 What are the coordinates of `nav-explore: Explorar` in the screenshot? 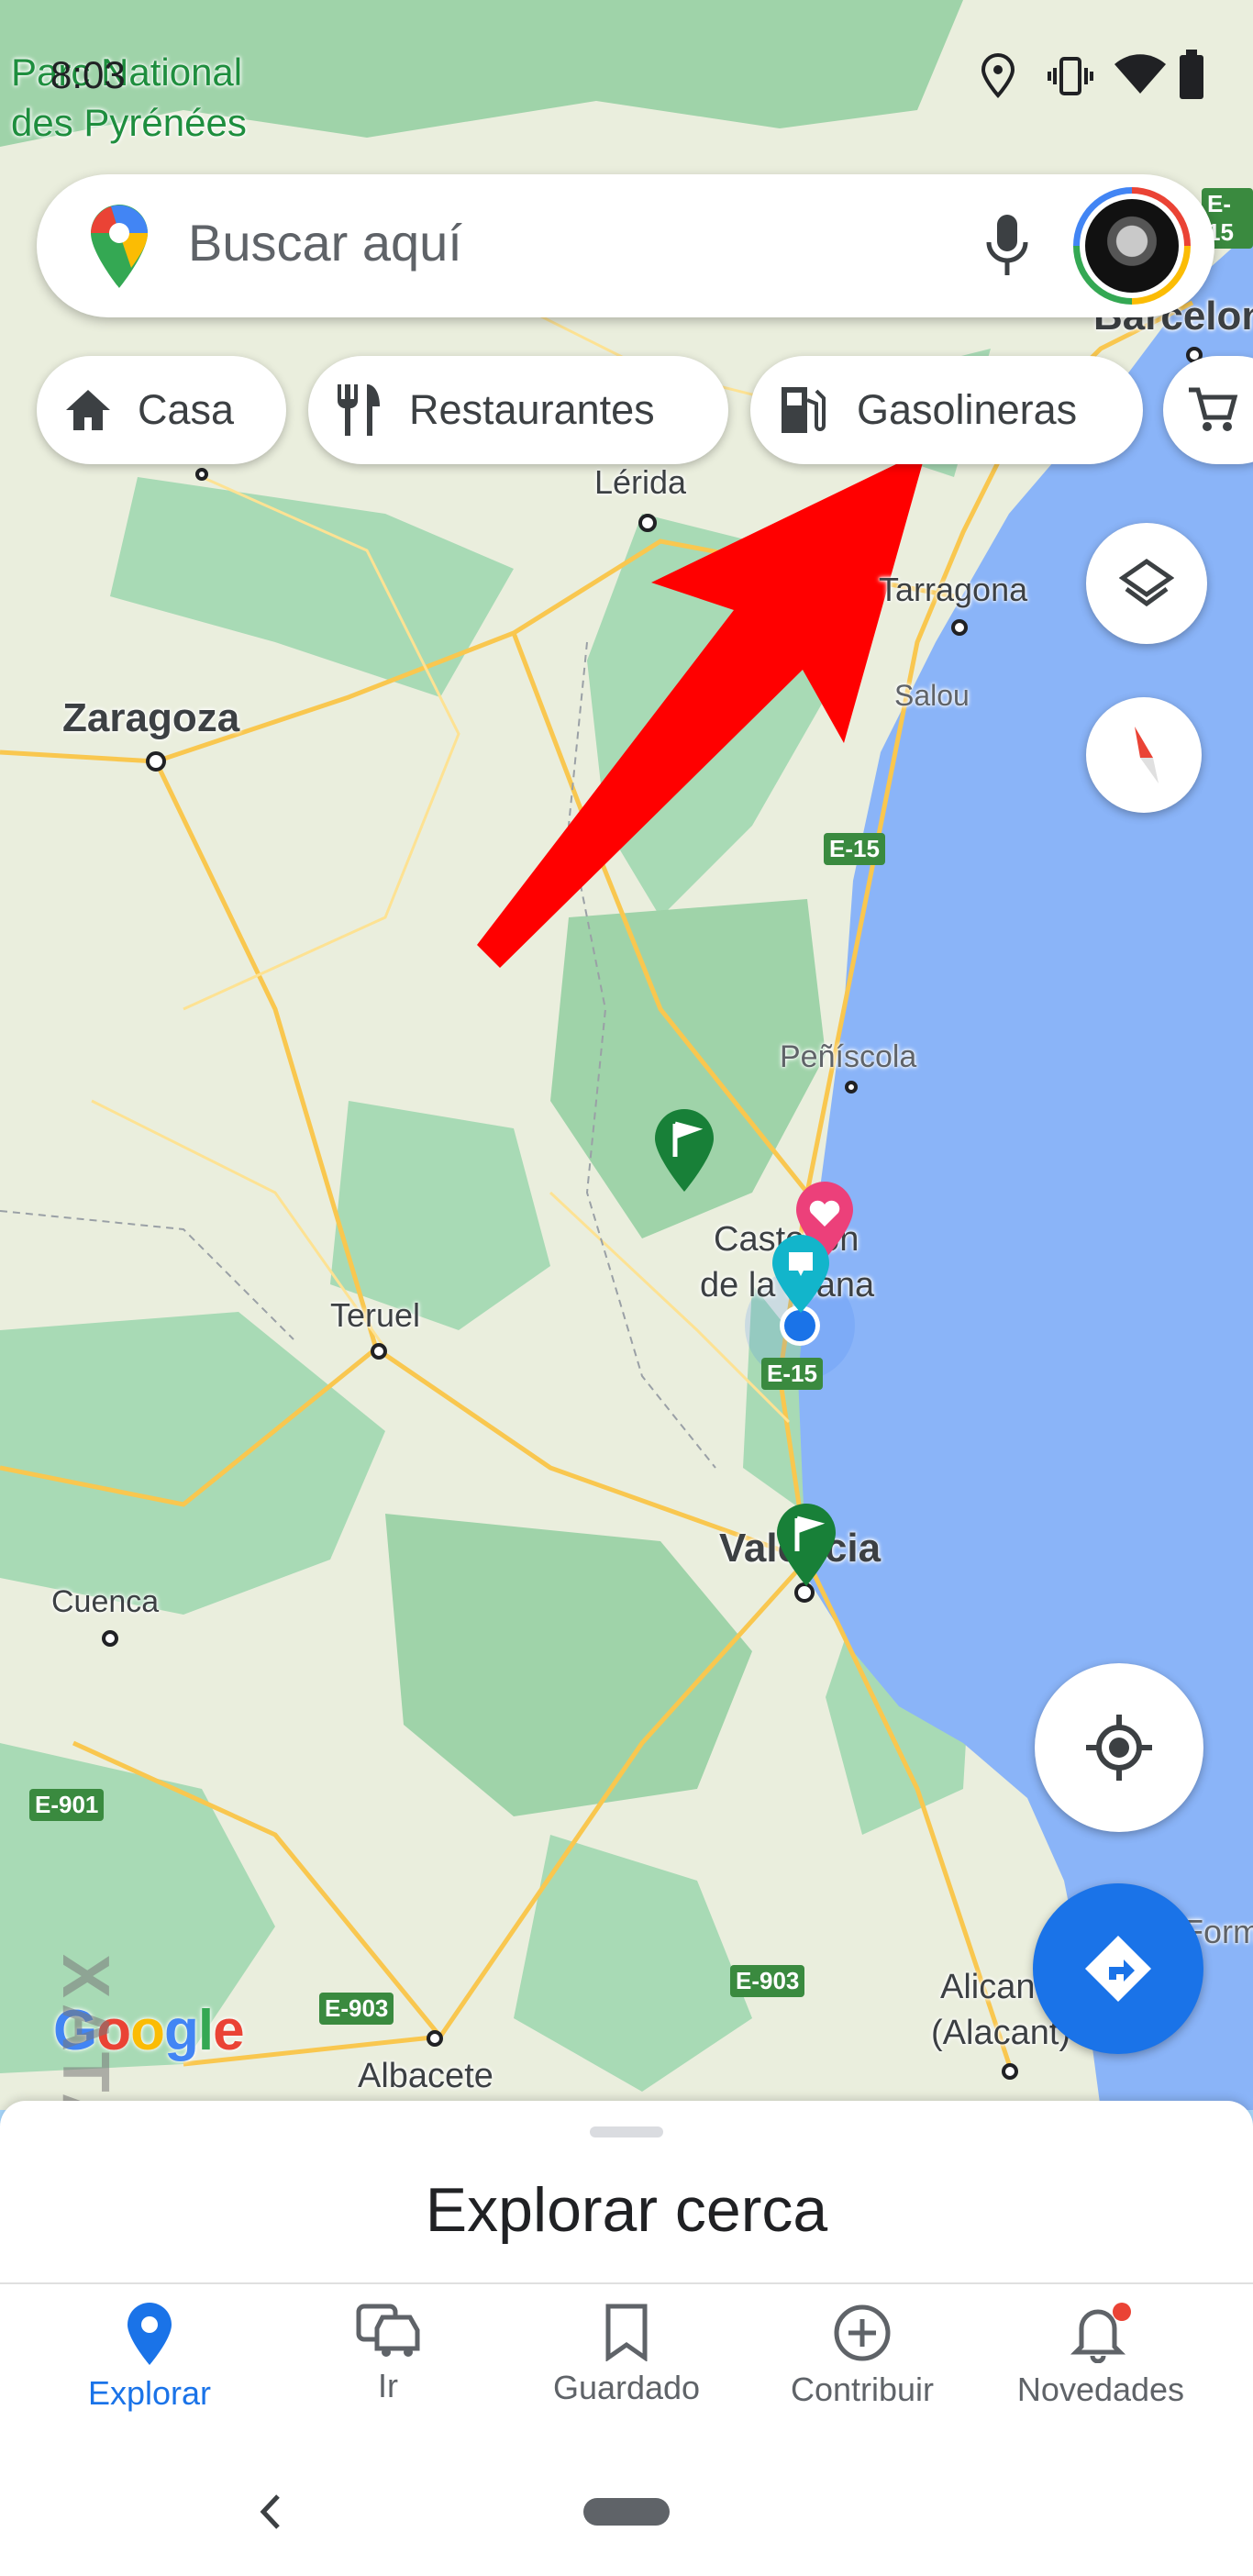 It's located at (149, 2381).